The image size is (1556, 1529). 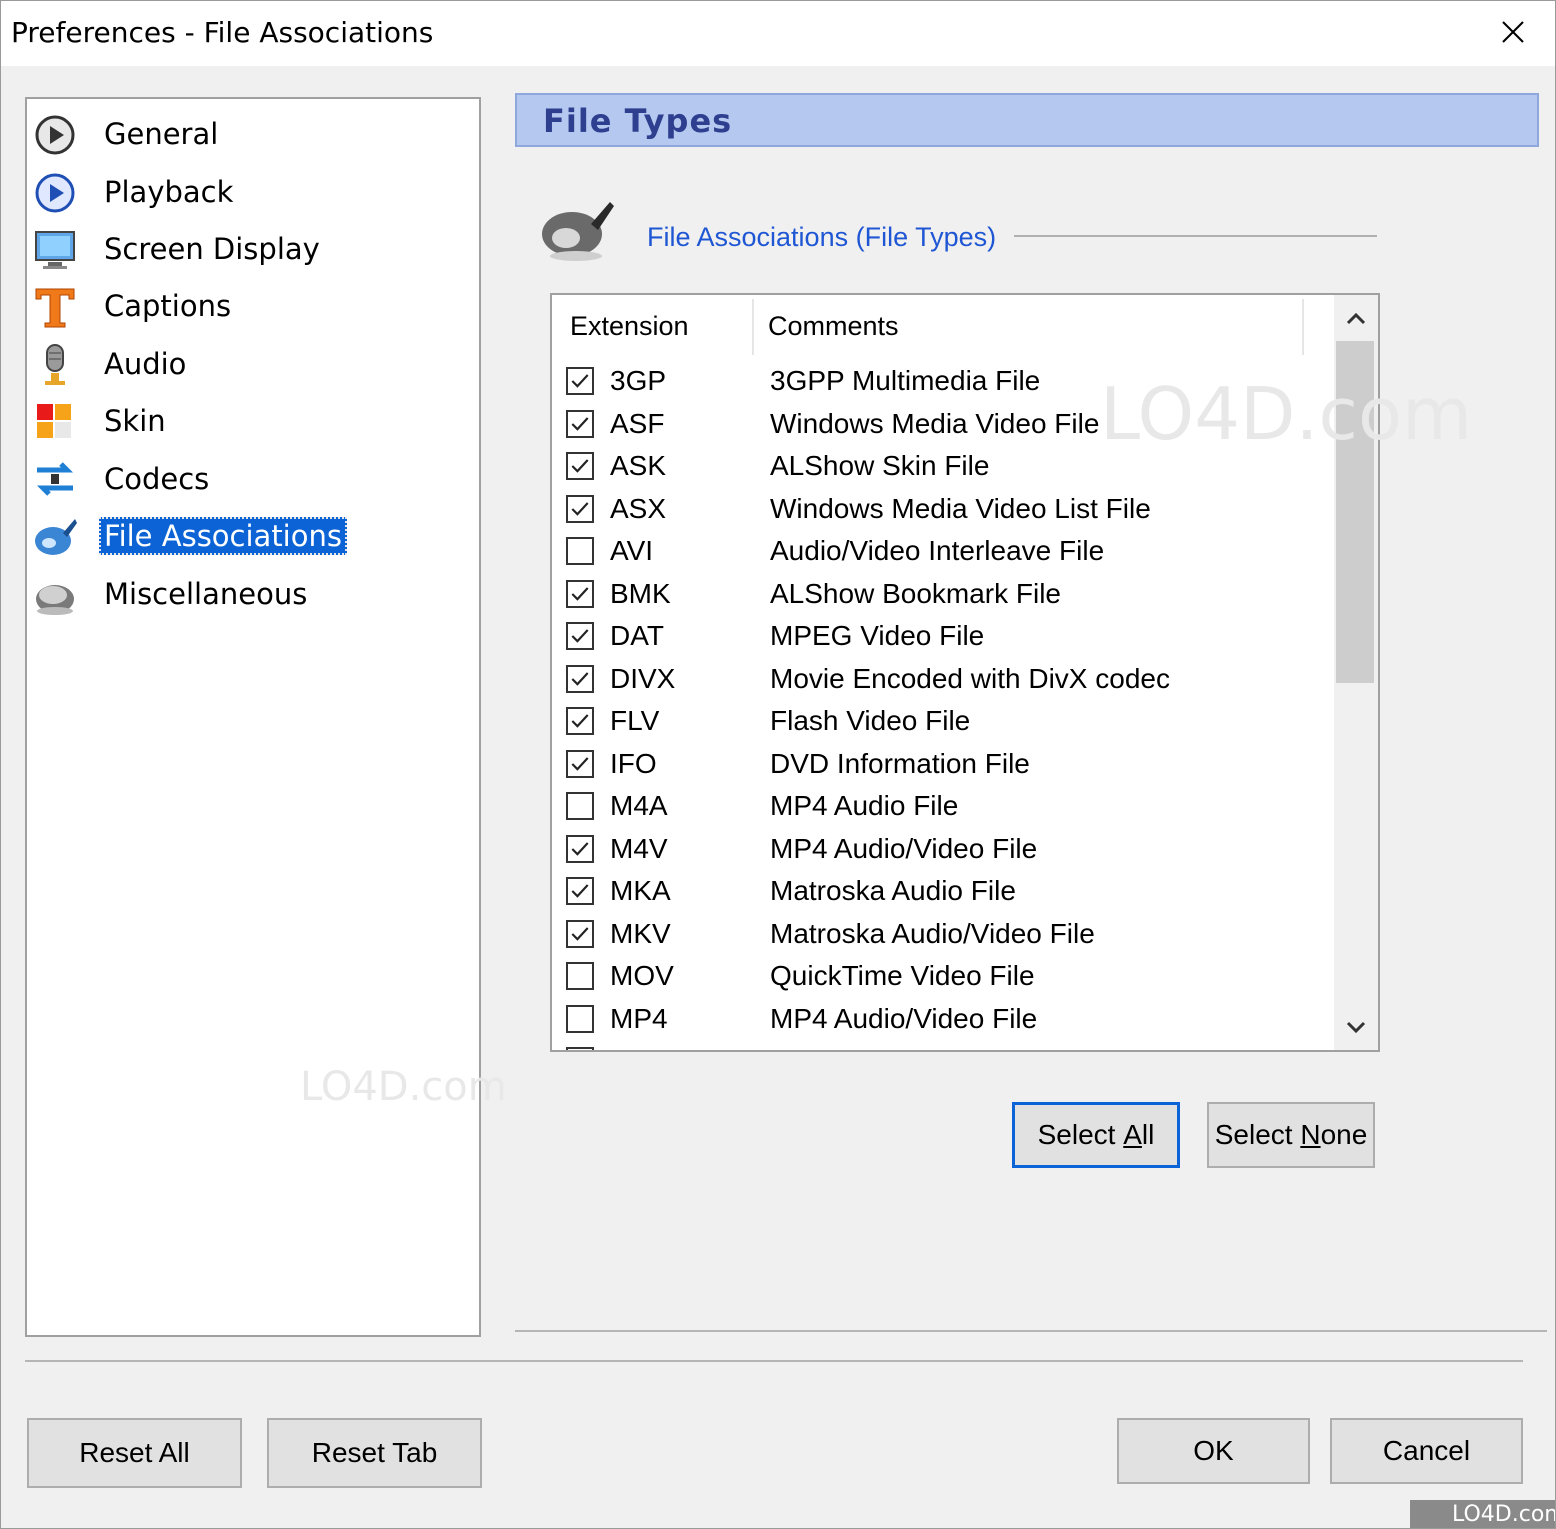 What do you see at coordinates (905, 380) in the screenshot?
I see `comment-cell: 3GPP Multimedia File` at bounding box center [905, 380].